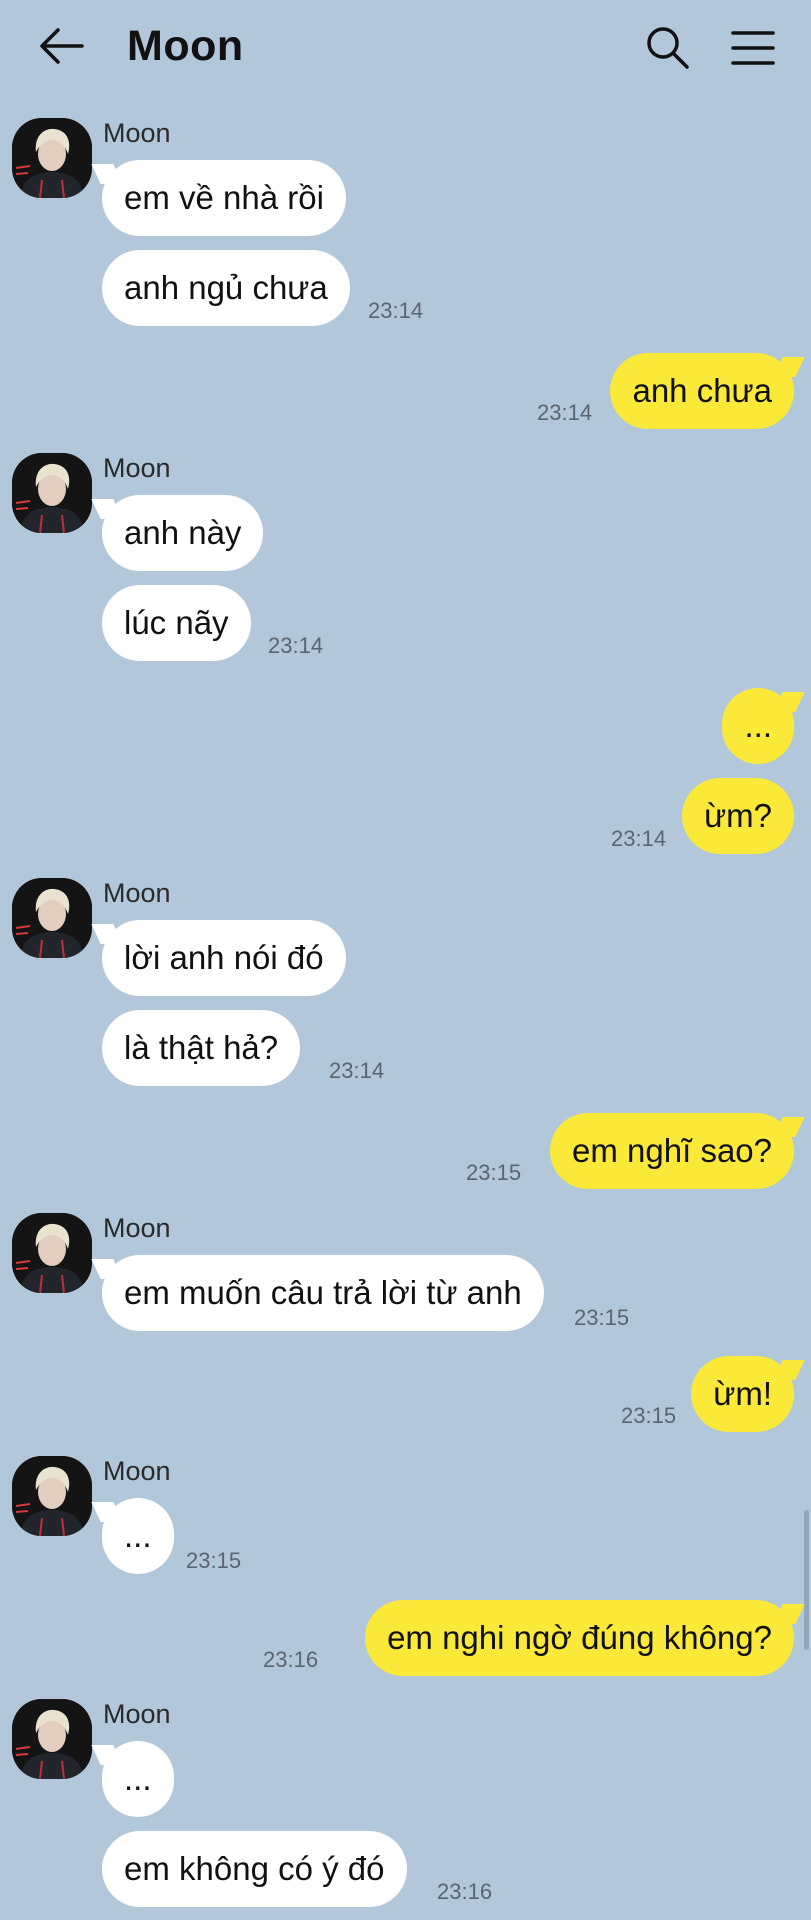 This screenshot has height=1920, width=811. I want to click on hamburger-menu-icon, so click(753, 48).